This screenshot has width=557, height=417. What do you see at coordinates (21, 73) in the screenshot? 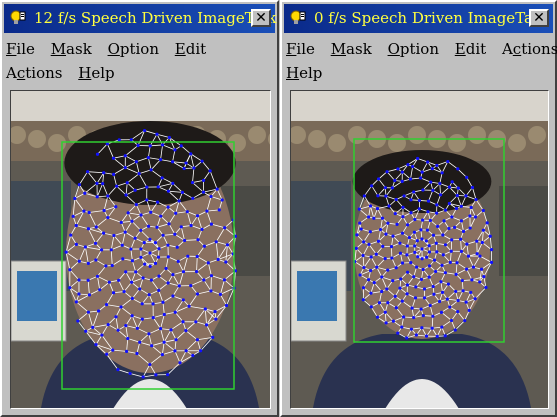
I see `menu-accel: c` at bounding box center [21, 73].